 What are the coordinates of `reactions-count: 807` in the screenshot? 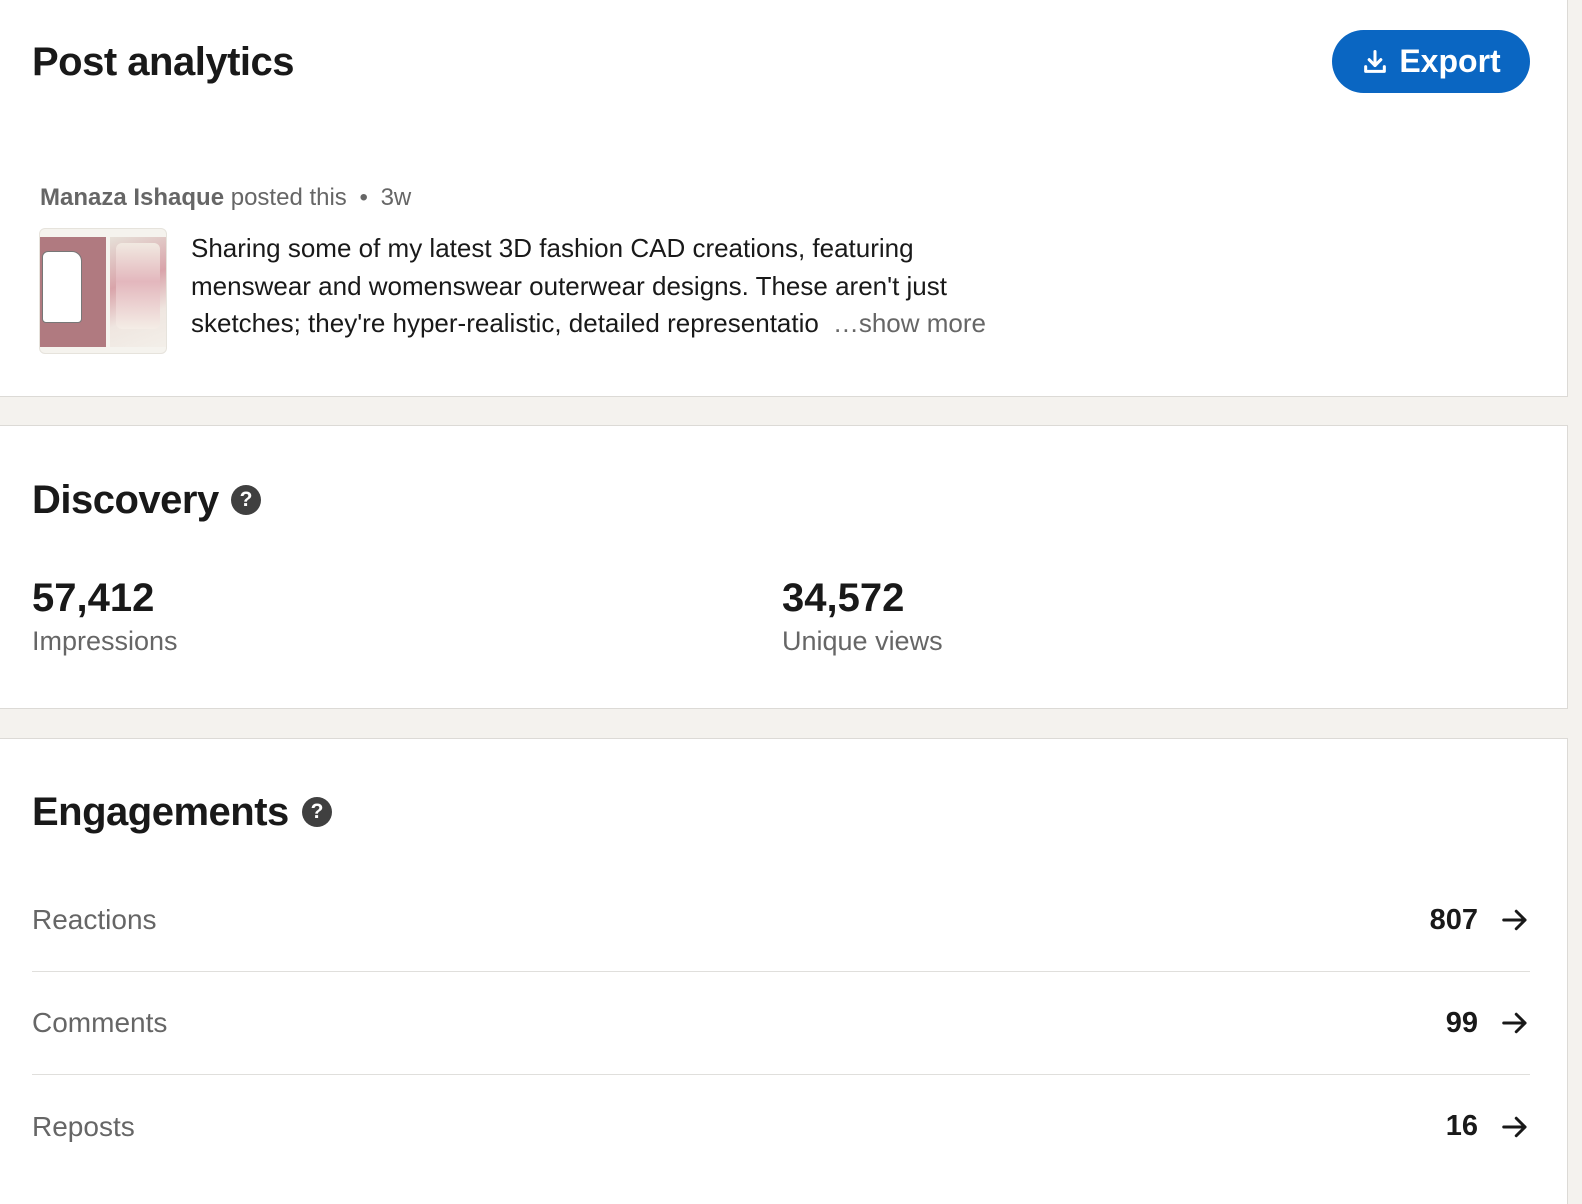 It's located at (1453, 919).